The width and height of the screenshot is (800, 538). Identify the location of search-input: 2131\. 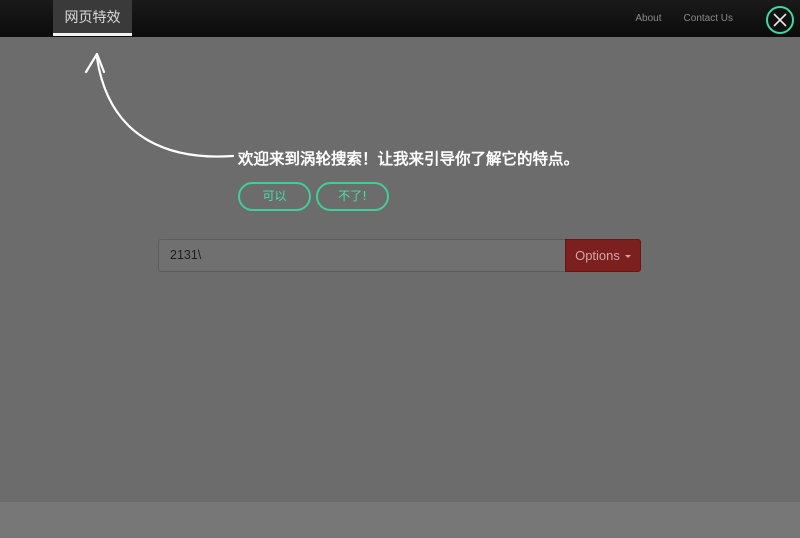
(362, 255).